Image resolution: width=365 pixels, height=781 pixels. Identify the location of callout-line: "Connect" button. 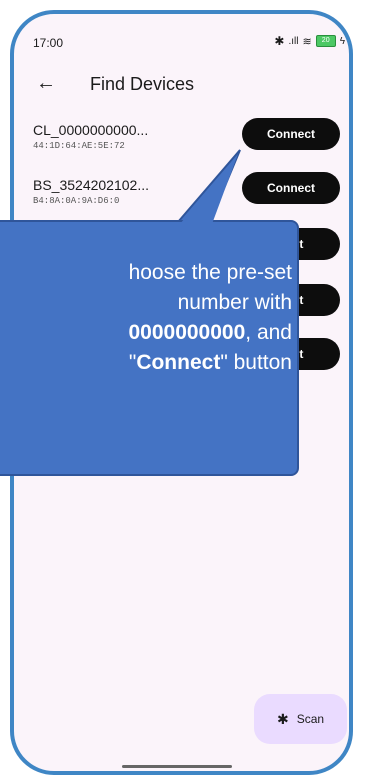
(146, 363).